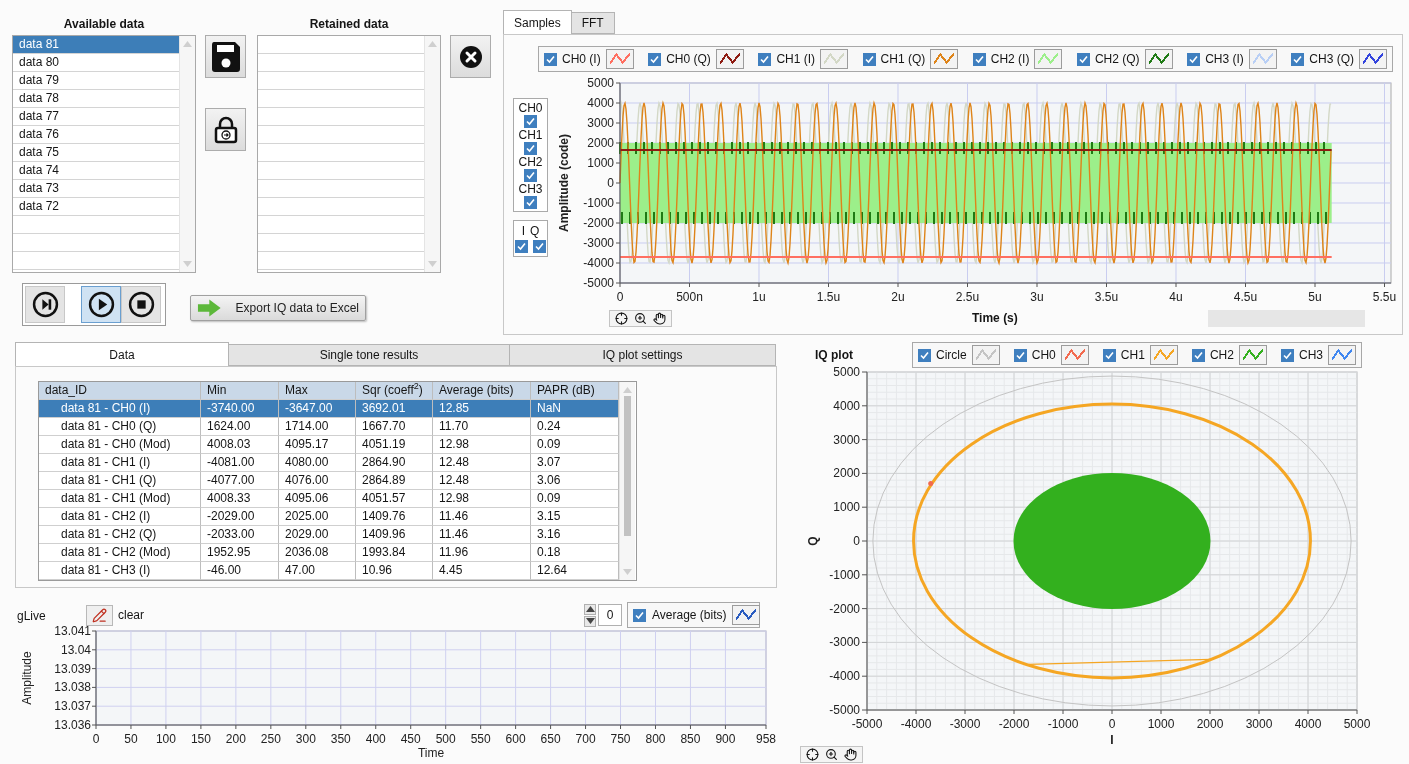 The height and width of the screenshot is (764, 1409). What do you see at coordinates (235, 739) in the screenshot?
I see `tick-label: 200` at bounding box center [235, 739].